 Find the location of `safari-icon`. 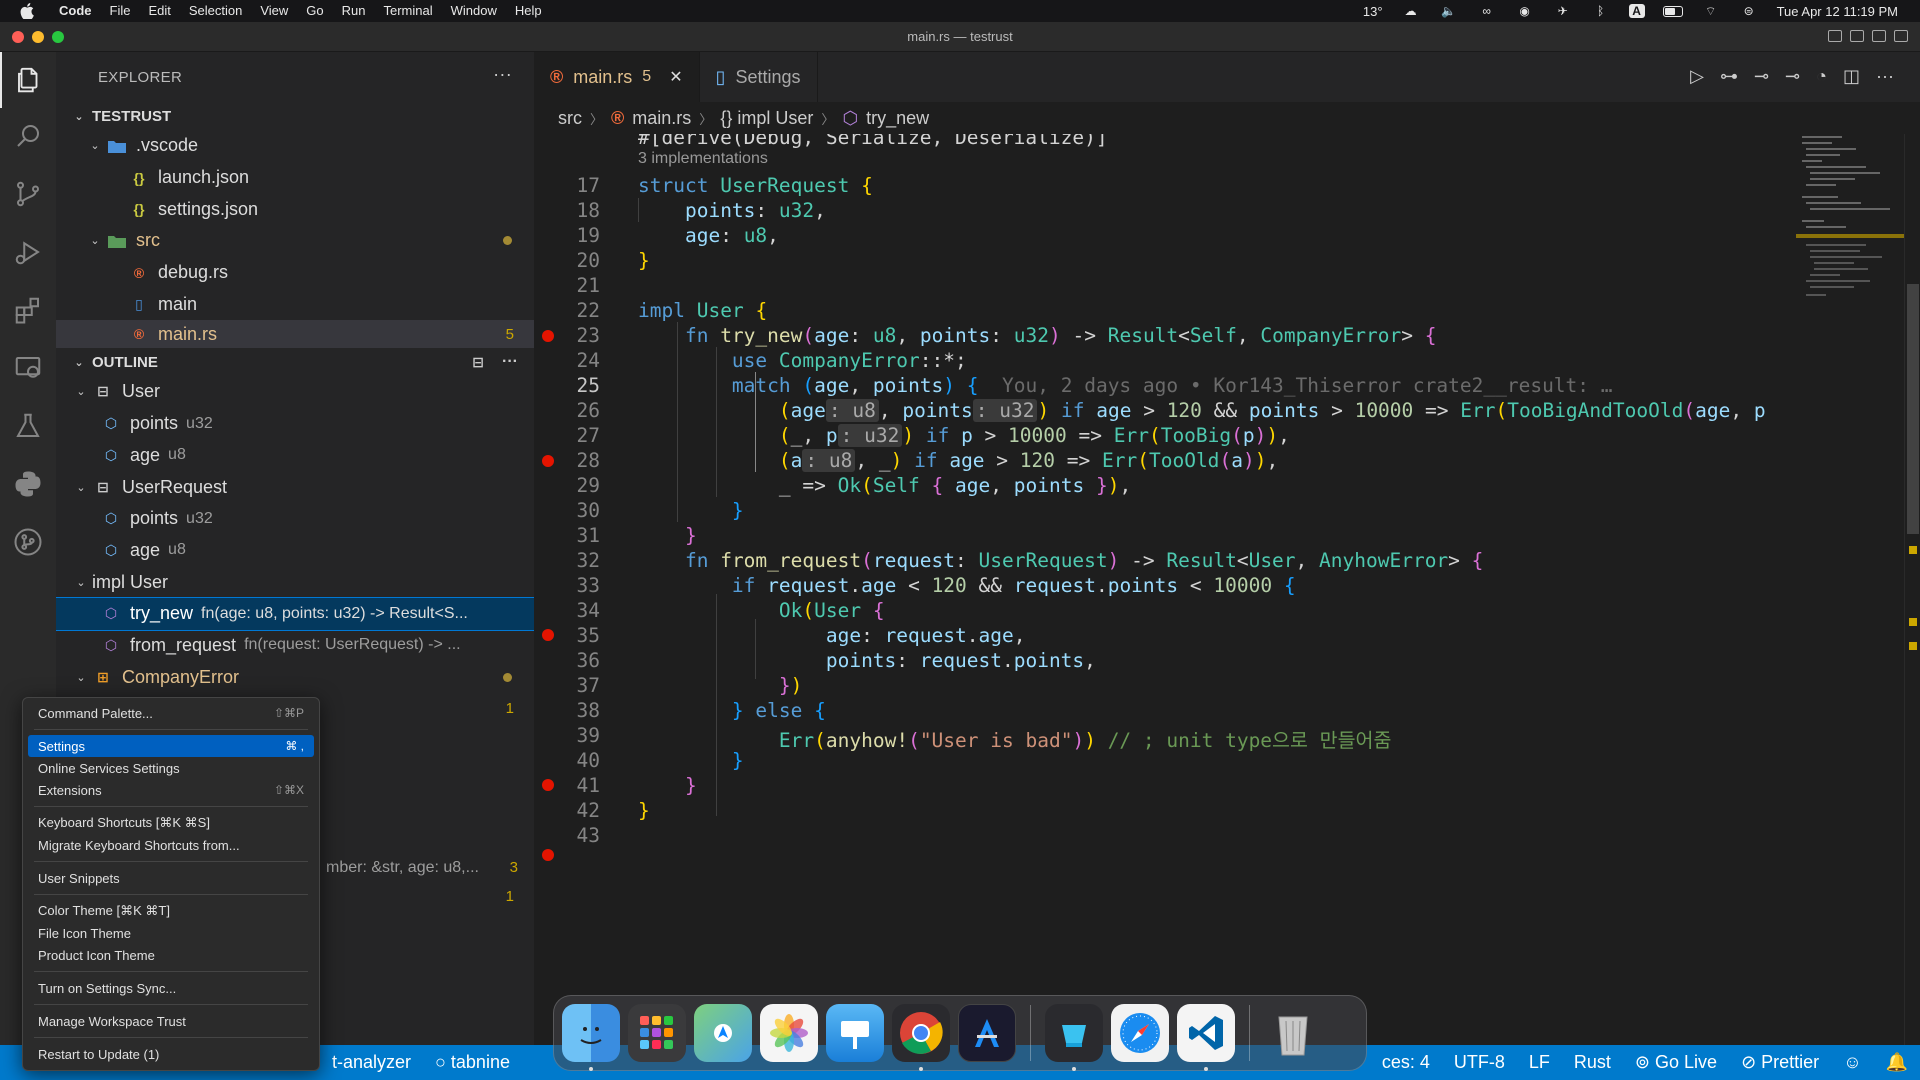

safari-icon is located at coordinates (1140, 1033).